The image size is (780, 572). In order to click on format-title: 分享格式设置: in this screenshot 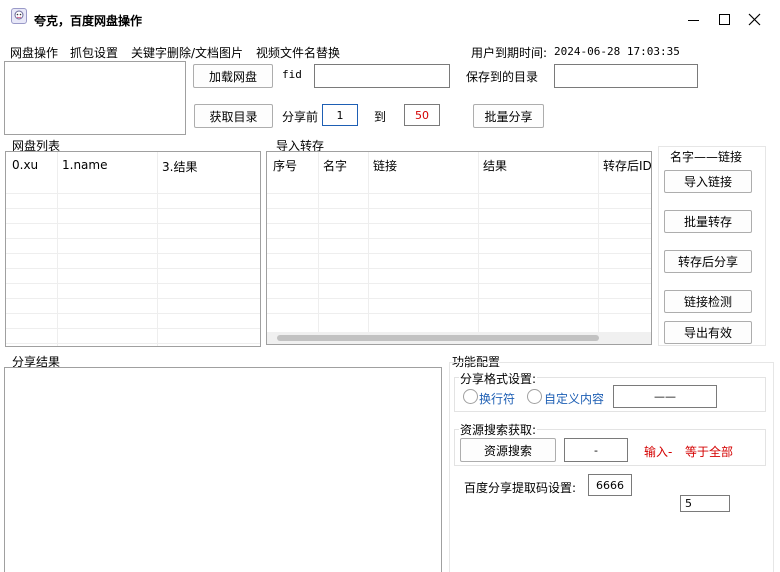, I will do `click(498, 378)`.